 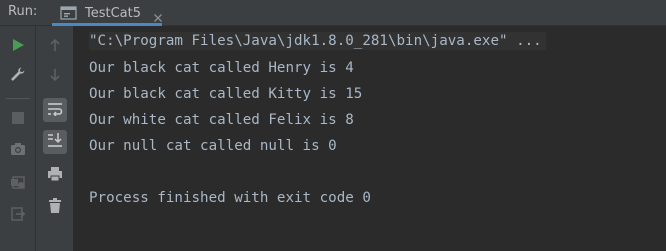 I want to click on output-line: Our white cat called Felix is 8, so click(x=221, y=120).